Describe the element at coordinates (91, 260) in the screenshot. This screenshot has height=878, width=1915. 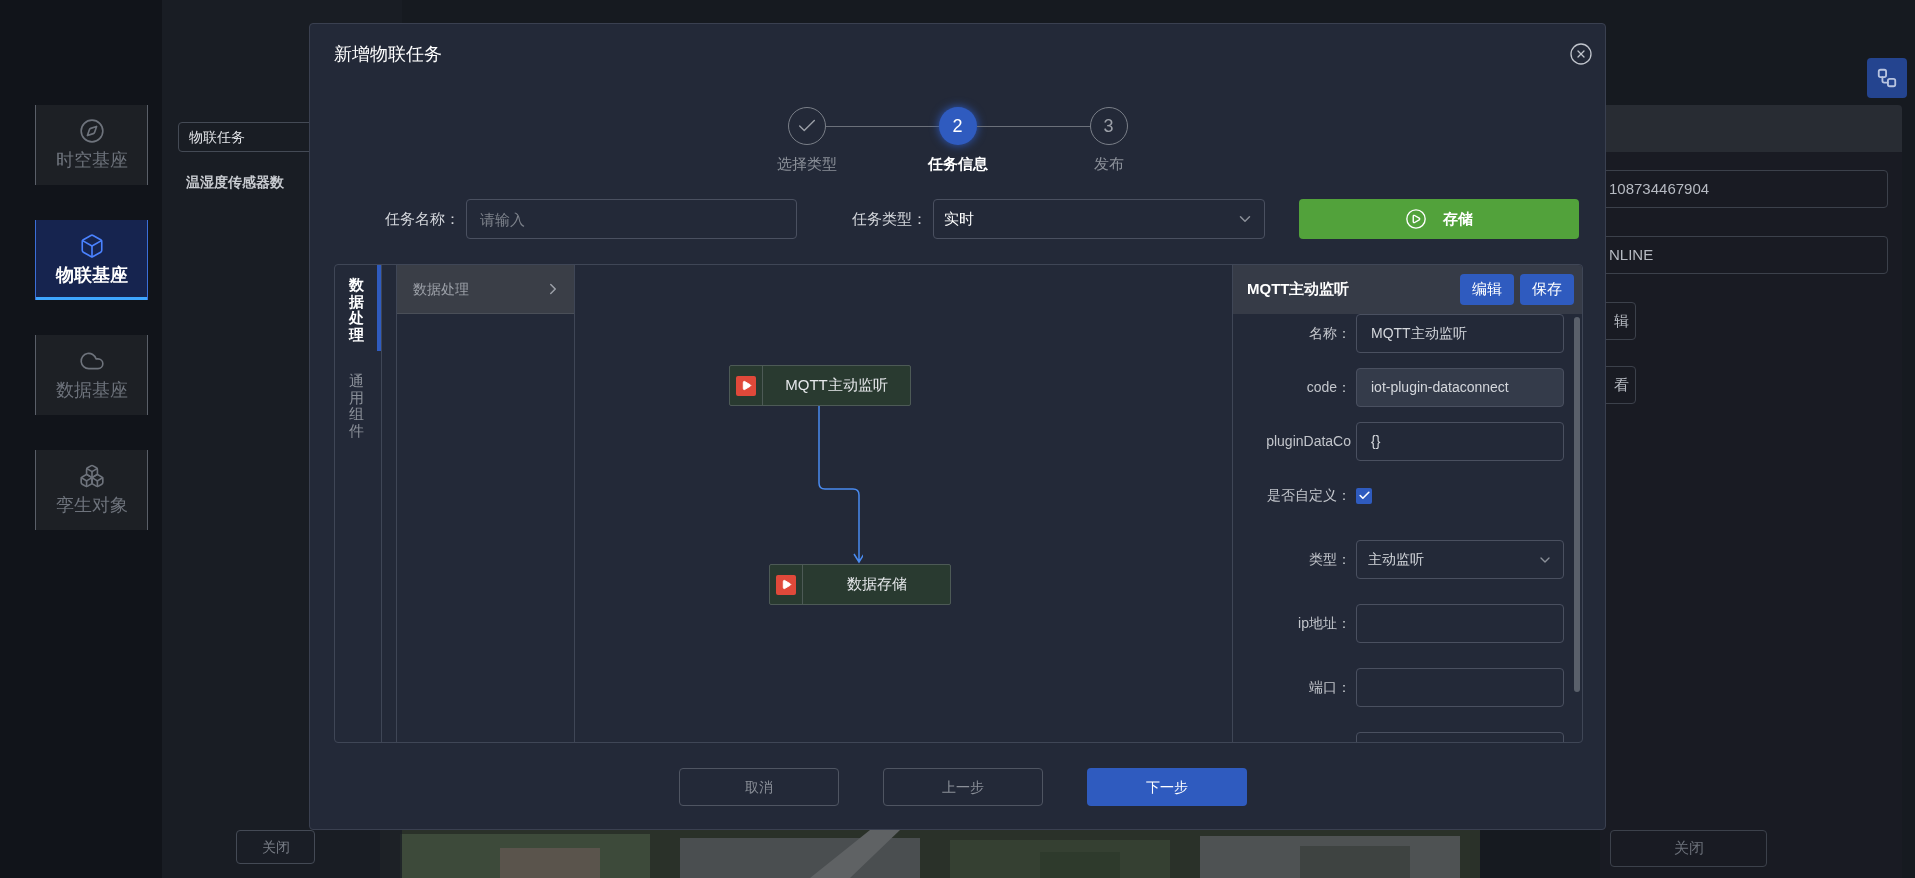
I see `sidebar-item: 物联基座` at that location.